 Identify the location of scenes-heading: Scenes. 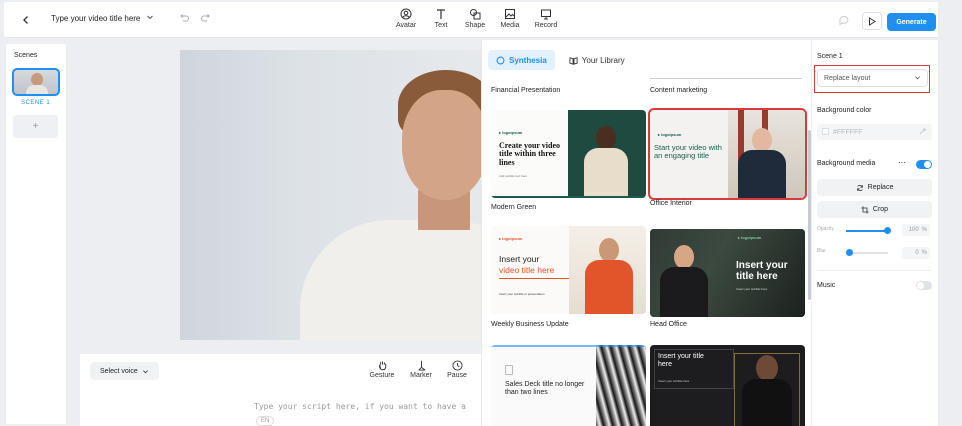
(26, 55).